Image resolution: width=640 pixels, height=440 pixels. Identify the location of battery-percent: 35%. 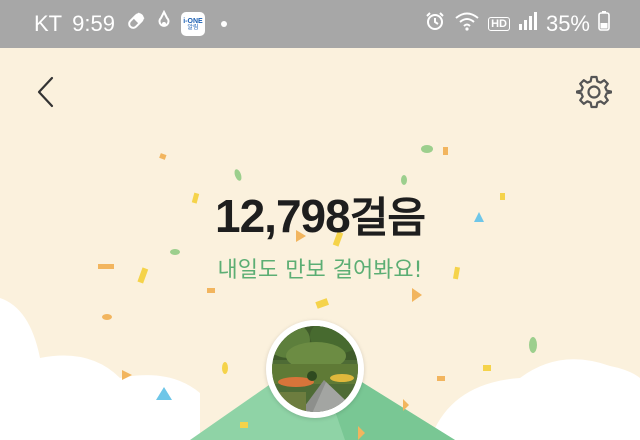
(567, 23).